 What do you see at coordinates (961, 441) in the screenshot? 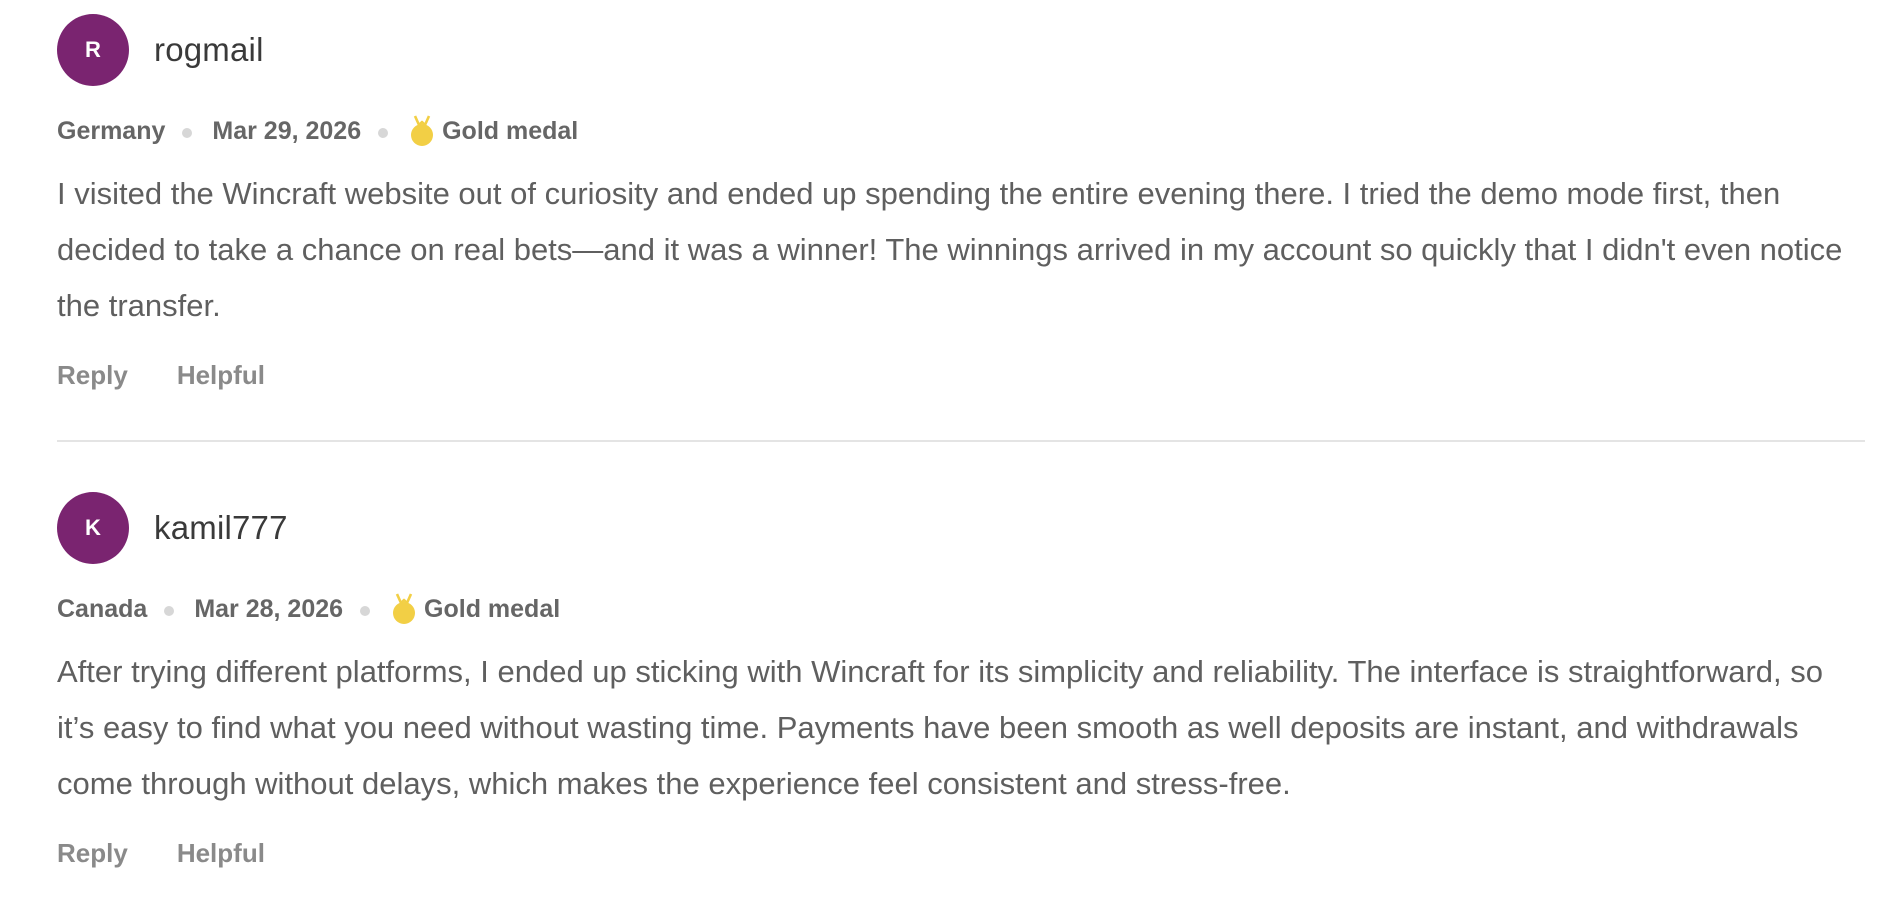
I see `review-divider` at bounding box center [961, 441].